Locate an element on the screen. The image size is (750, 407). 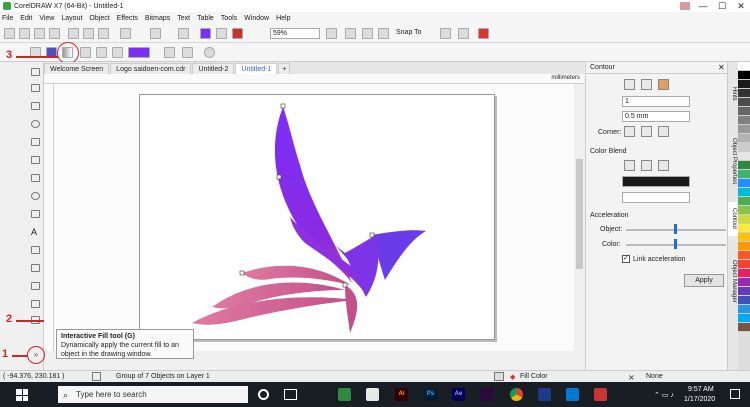
artistic-media-tool-icon is located at coordinates (35, 160).